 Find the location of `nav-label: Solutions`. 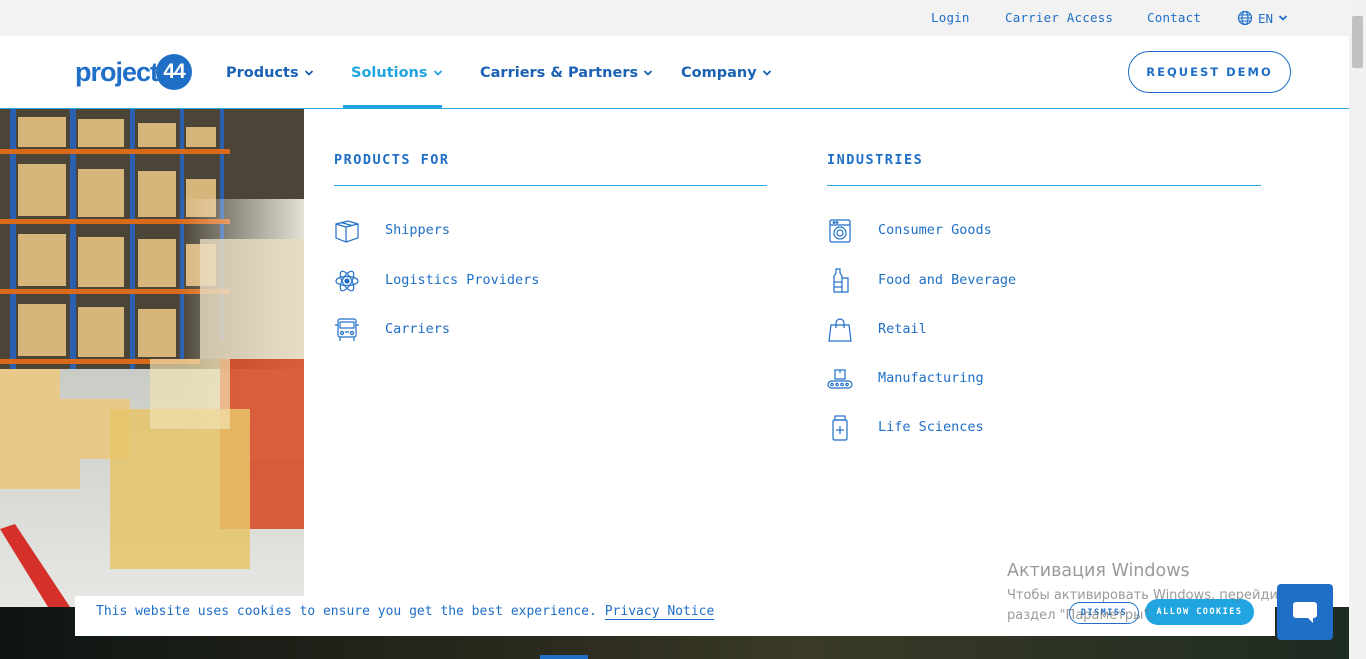

nav-label: Solutions is located at coordinates (389, 73).